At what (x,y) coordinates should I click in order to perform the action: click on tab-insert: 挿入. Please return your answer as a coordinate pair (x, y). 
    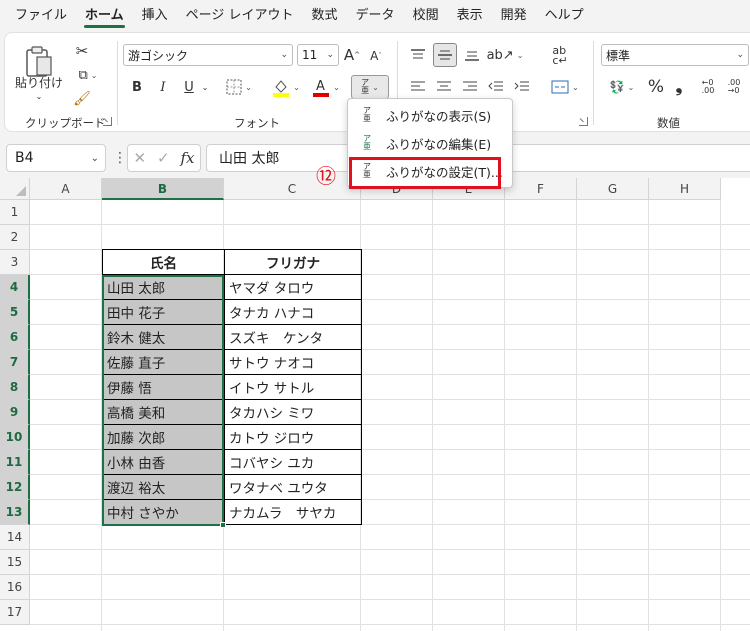
    Looking at the image, I should click on (155, 16).